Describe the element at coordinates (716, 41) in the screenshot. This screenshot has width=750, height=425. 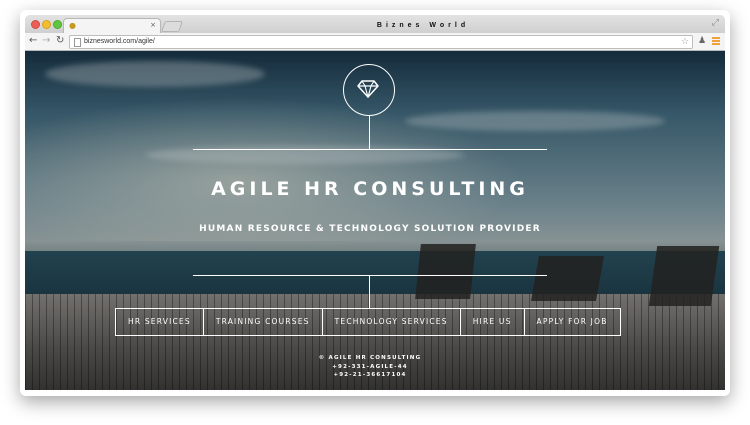
I see `menu-icon` at that location.